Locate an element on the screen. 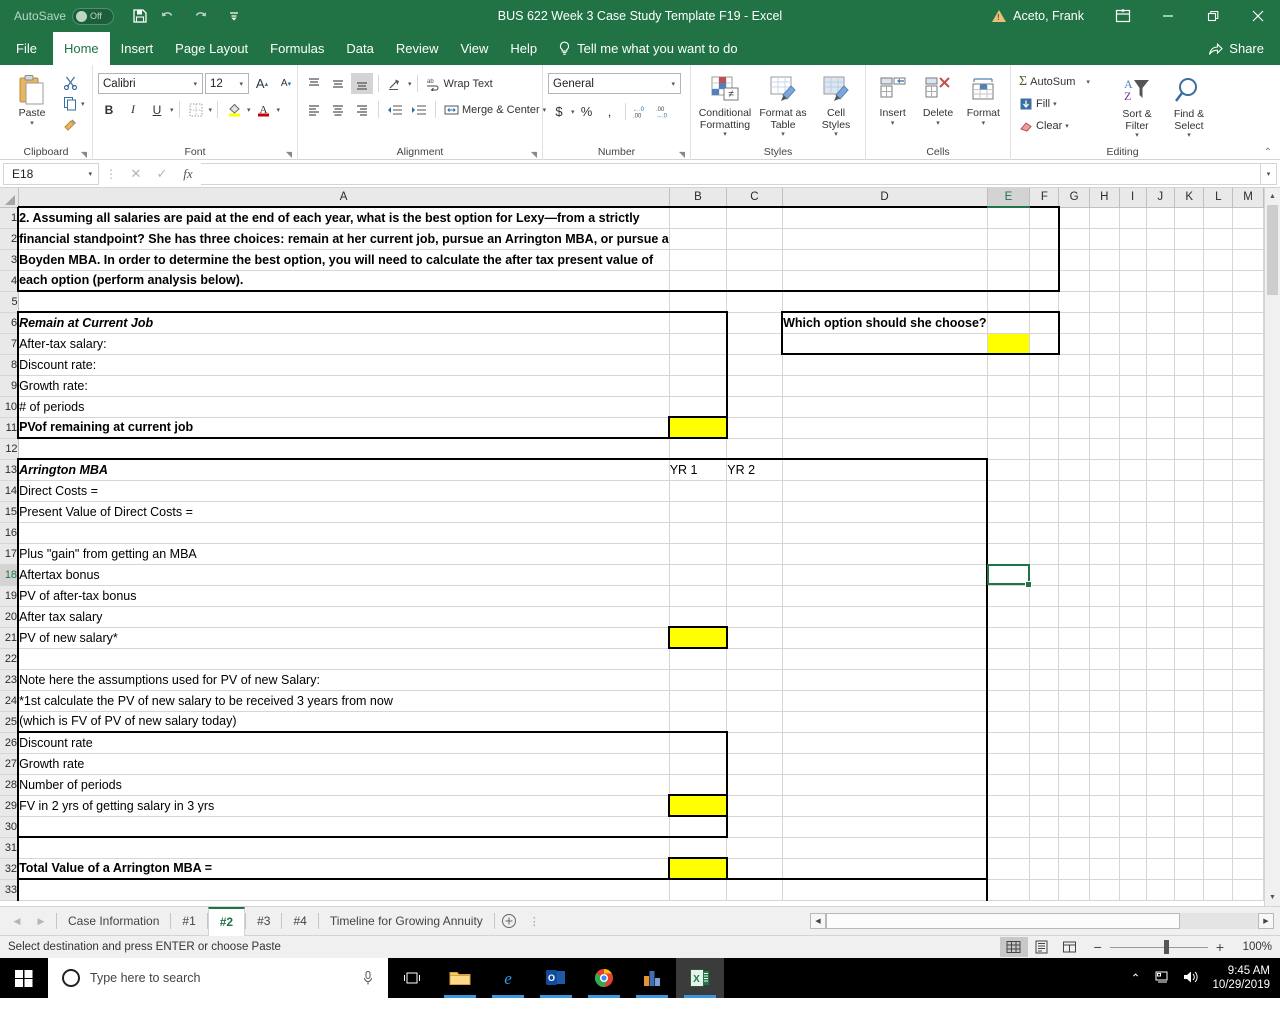  cell-i6 is located at coordinates (1133, 323).